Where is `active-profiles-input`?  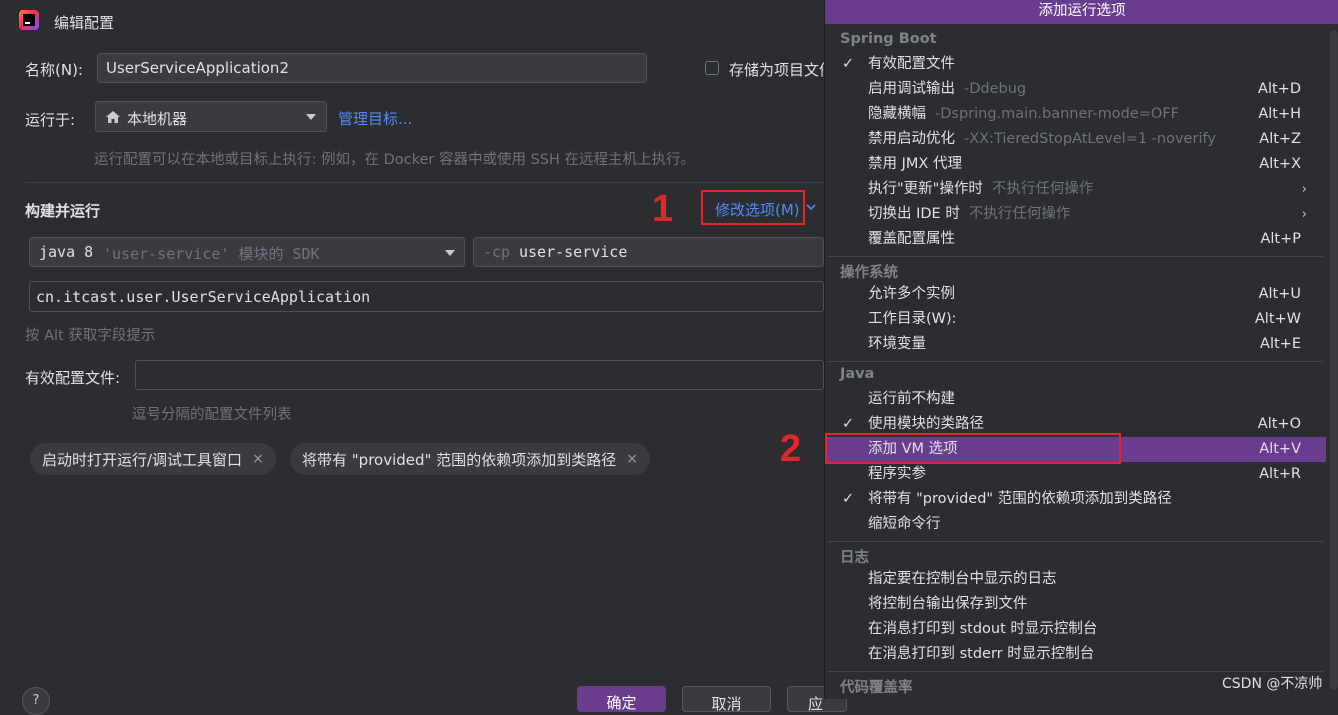 active-profiles-input is located at coordinates (479, 375).